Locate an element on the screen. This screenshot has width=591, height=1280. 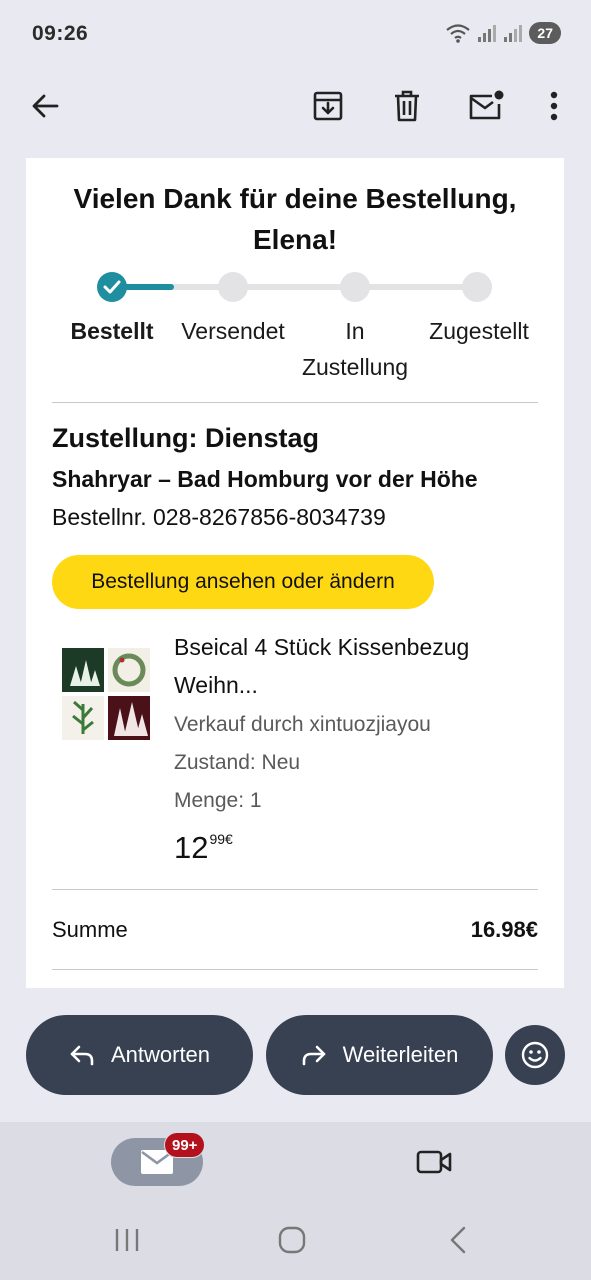
wifi-icon is located at coordinates (458, 33).